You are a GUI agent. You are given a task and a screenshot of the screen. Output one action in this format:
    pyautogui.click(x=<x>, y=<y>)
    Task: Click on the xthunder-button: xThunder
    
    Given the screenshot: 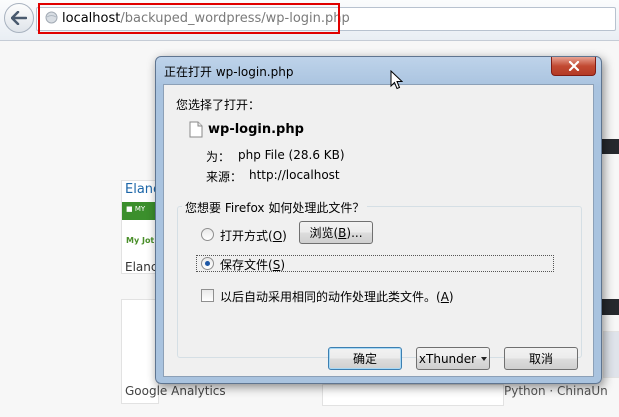 What is the action you would take?
    pyautogui.click(x=453, y=358)
    